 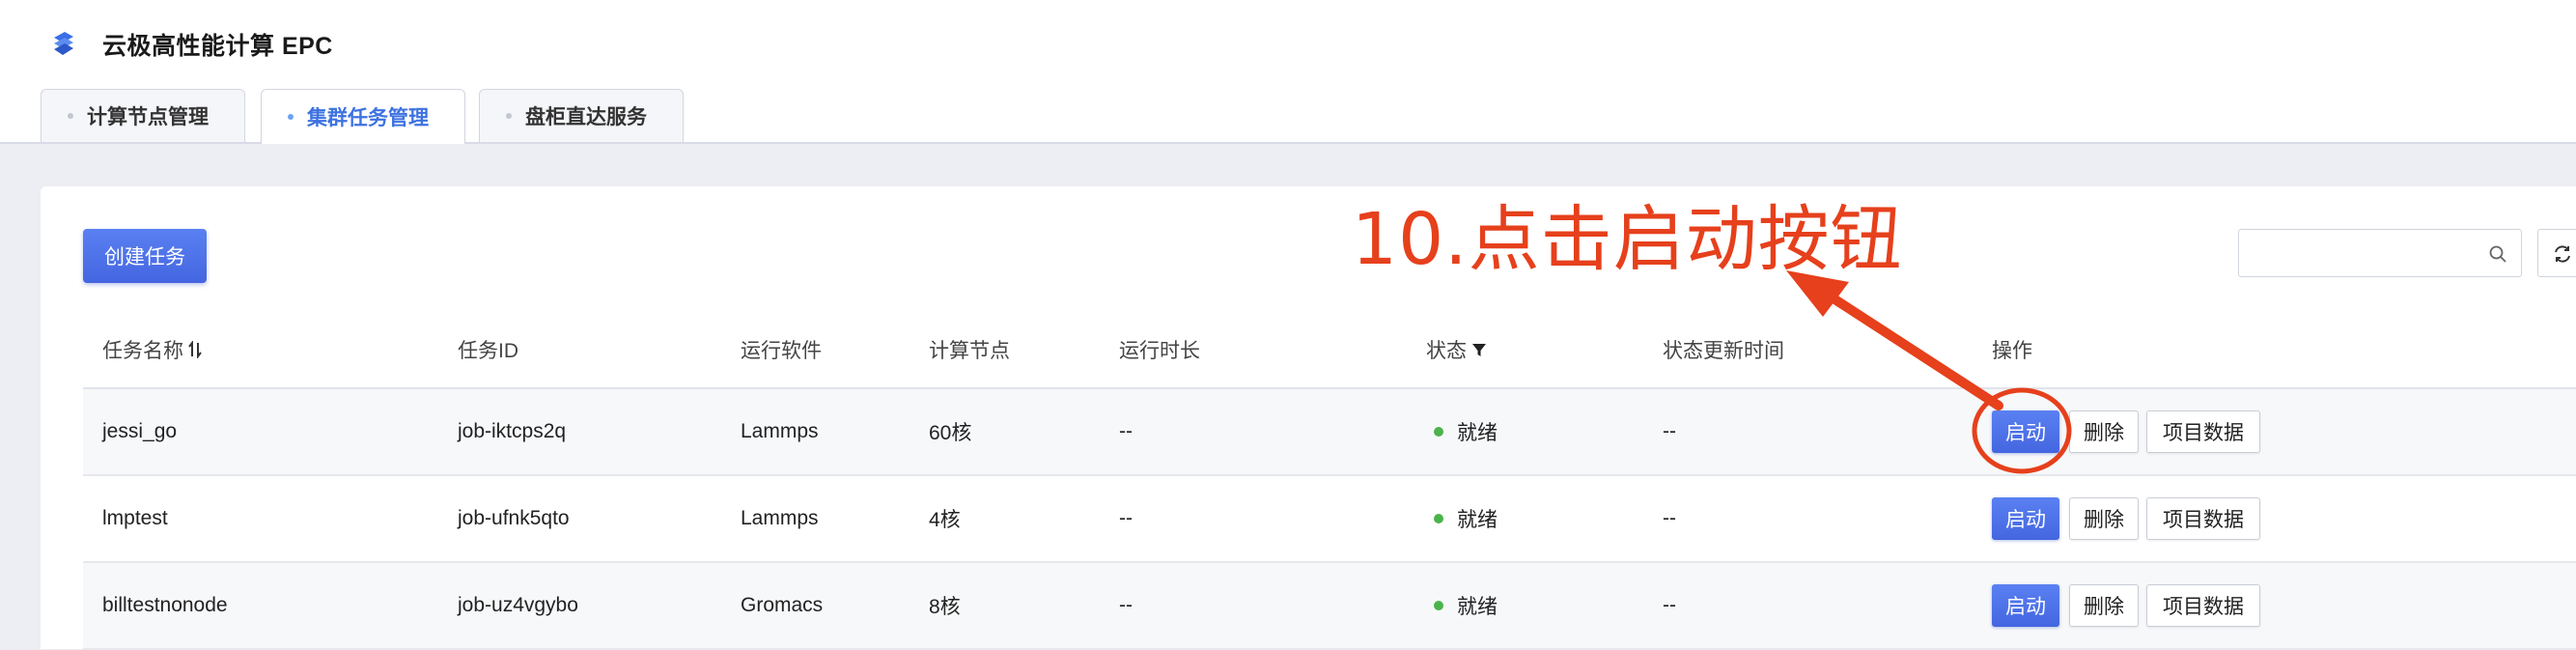 What do you see at coordinates (1724, 351) in the screenshot?
I see `column-header-updated: 状态更新时间` at bounding box center [1724, 351].